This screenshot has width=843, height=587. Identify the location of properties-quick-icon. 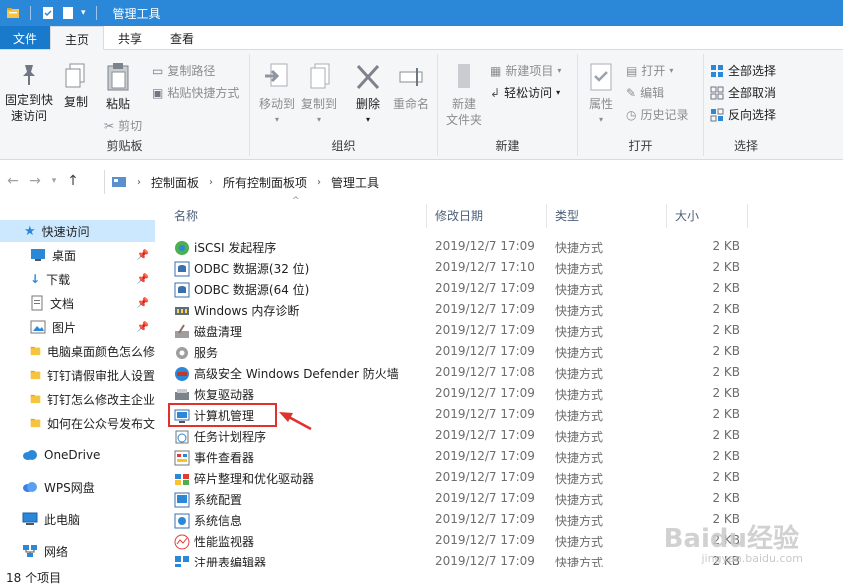
(48, 13).